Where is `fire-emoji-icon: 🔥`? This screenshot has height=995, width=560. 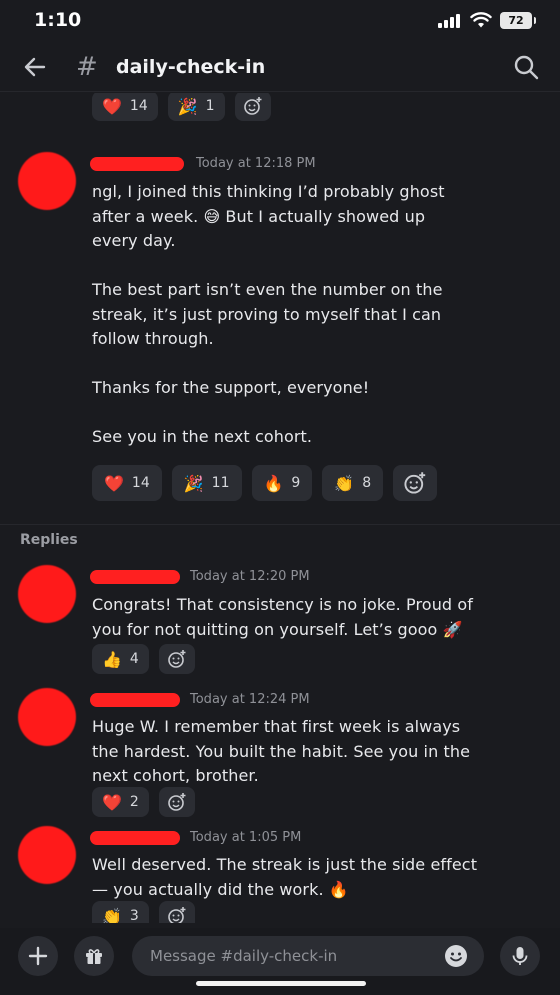
fire-emoji-icon: 🔥 is located at coordinates (273, 483).